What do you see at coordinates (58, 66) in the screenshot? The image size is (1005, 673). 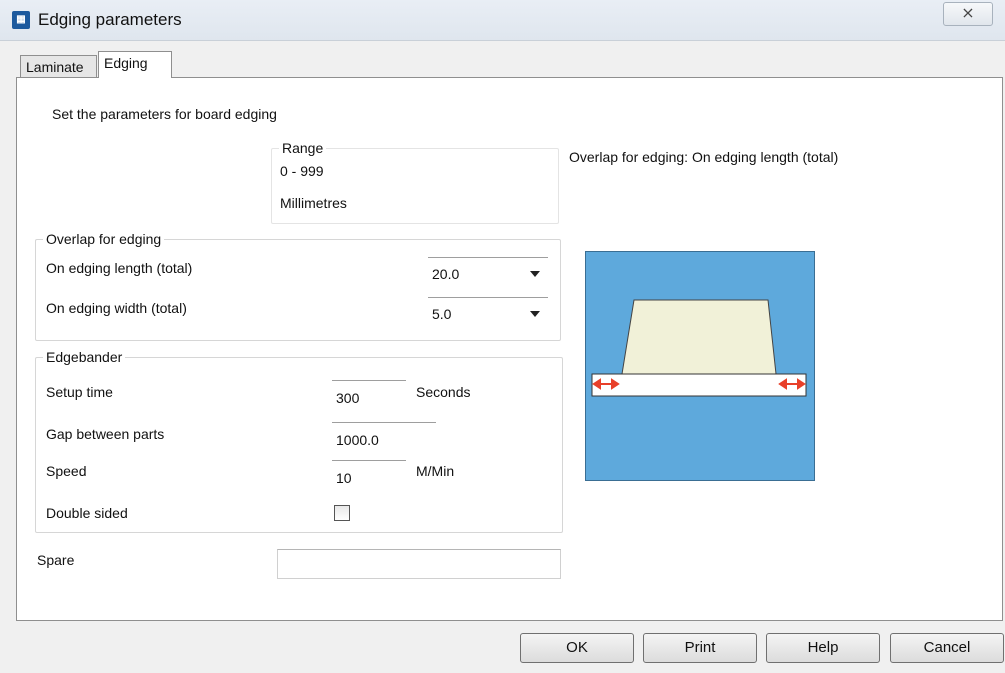 I see `tab-laminate: Laminate` at bounding box center [58, 66].